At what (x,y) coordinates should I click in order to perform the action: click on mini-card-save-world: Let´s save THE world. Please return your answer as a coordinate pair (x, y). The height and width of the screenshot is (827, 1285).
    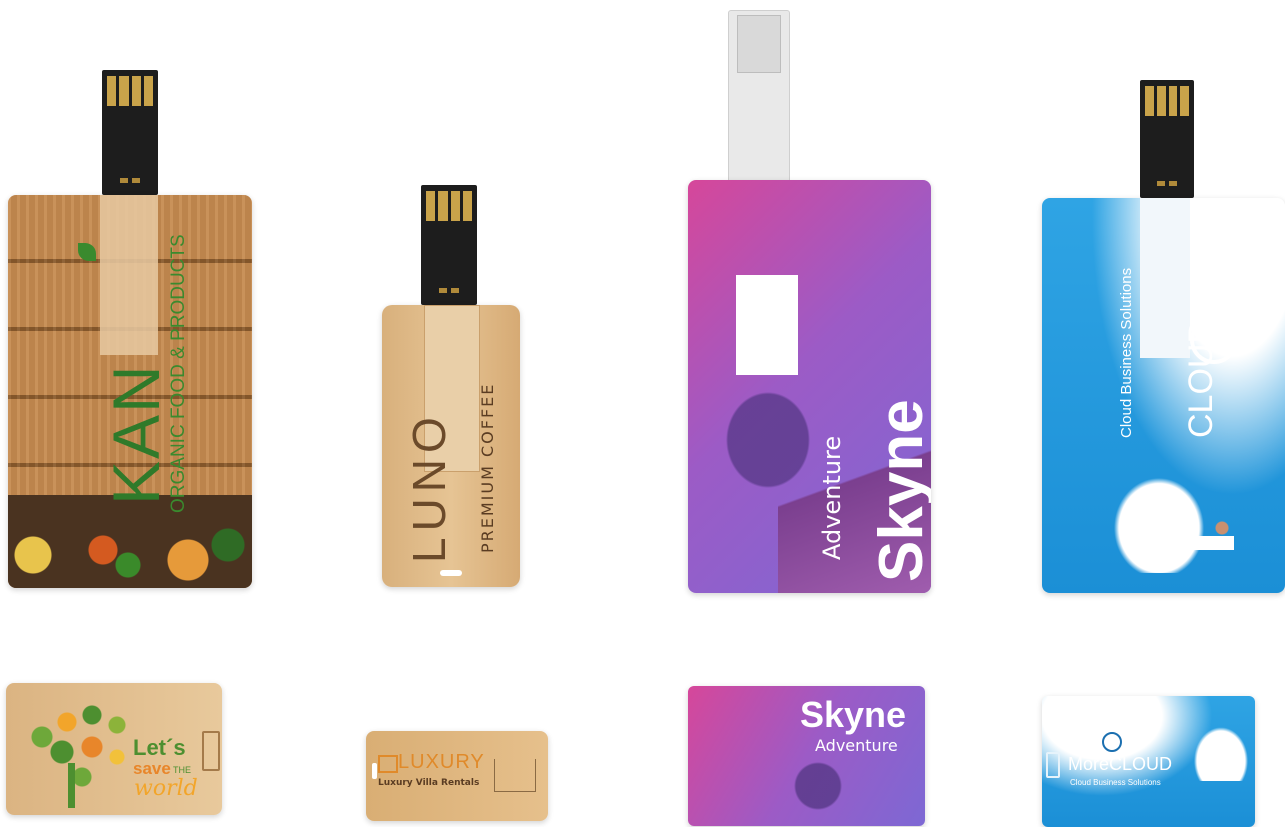
    Looking at the image, I should click on (114, 749).